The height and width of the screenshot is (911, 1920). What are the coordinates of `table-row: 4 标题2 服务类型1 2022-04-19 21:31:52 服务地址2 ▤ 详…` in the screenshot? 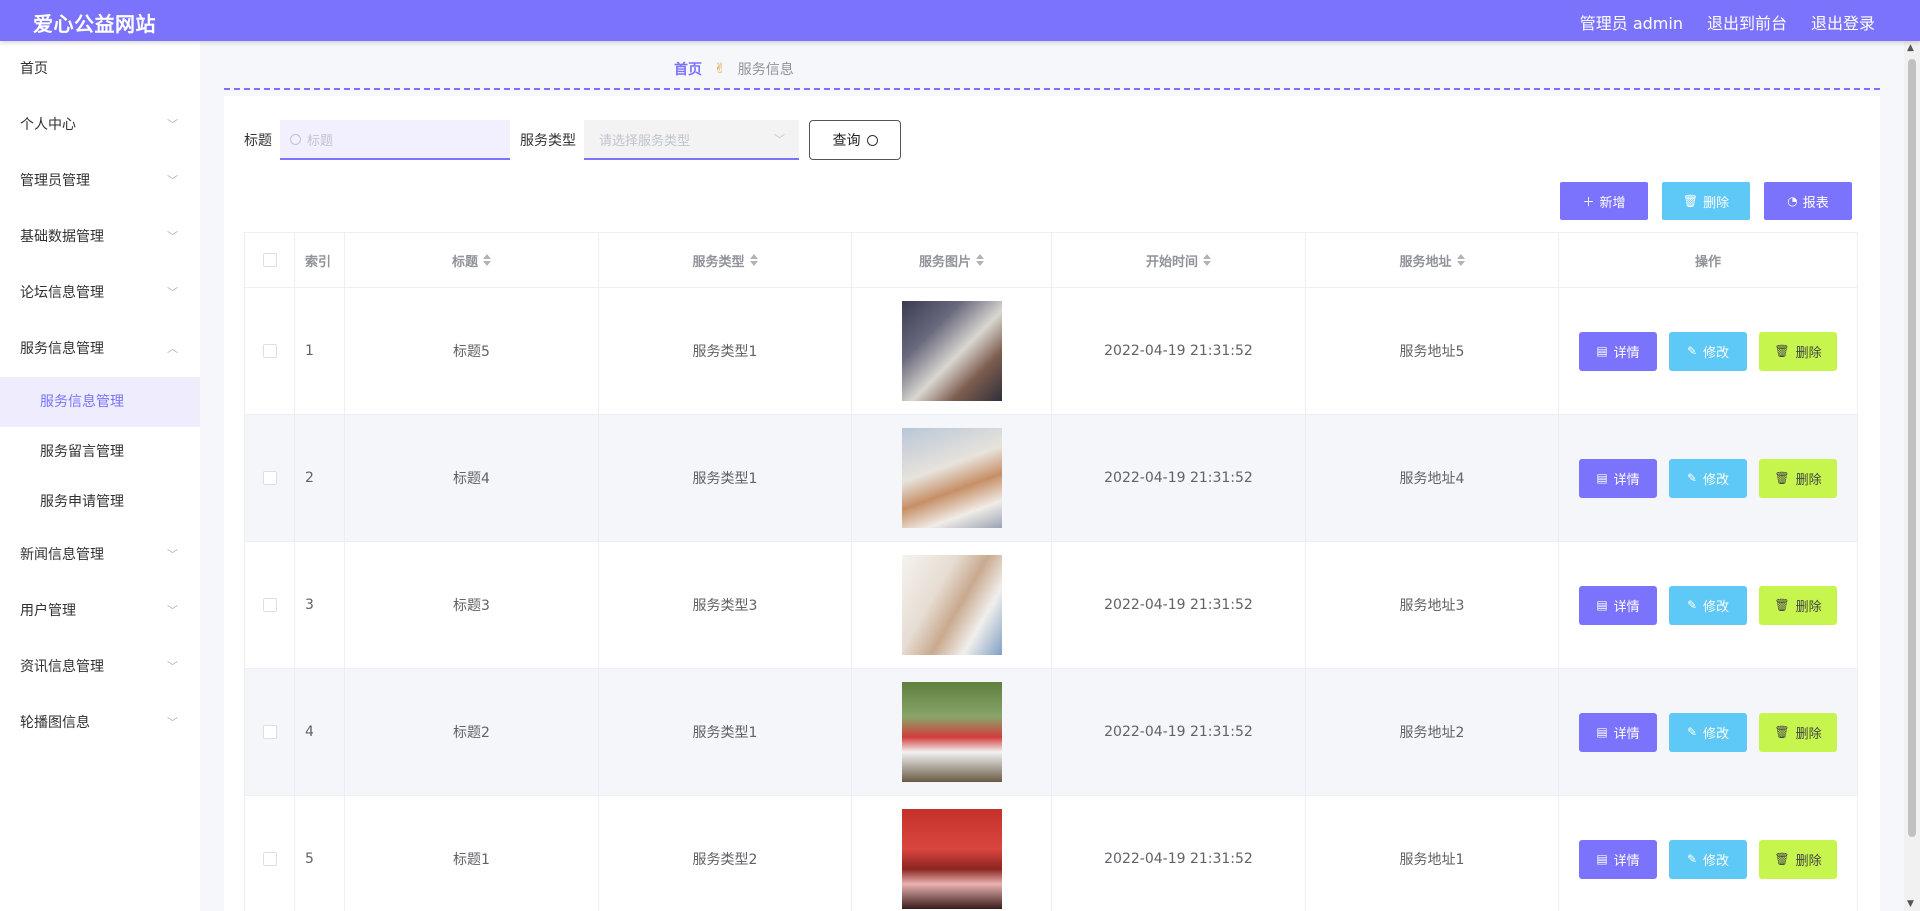 It's located at (1051, 732).